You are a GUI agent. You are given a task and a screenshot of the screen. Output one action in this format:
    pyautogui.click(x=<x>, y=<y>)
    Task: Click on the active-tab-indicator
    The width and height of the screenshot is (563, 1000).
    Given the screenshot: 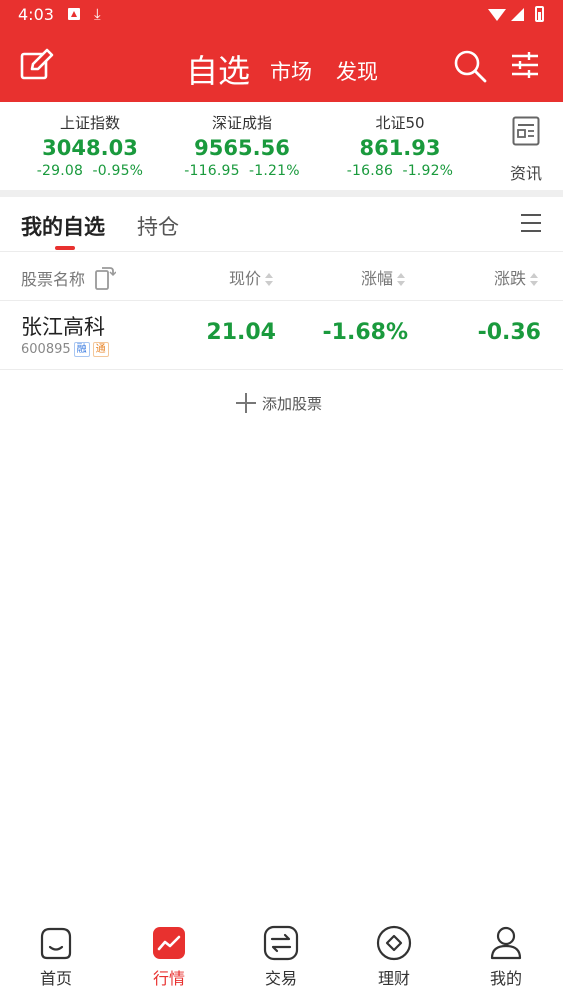 What is the action you would take?
    pyautogui.click(x=65, y=248)
    